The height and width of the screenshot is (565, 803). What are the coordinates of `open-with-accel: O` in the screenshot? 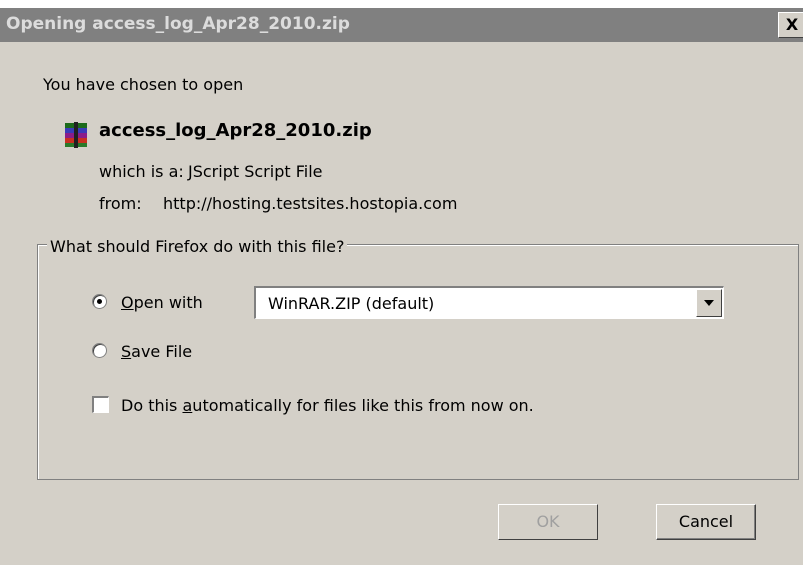 It's located at (127, 302).